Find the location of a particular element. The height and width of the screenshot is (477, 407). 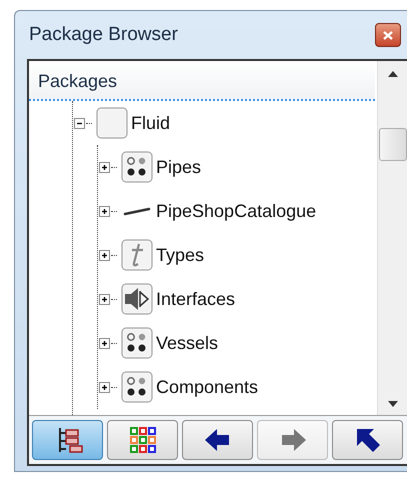

line-icon is located at coordinates (137, 211).